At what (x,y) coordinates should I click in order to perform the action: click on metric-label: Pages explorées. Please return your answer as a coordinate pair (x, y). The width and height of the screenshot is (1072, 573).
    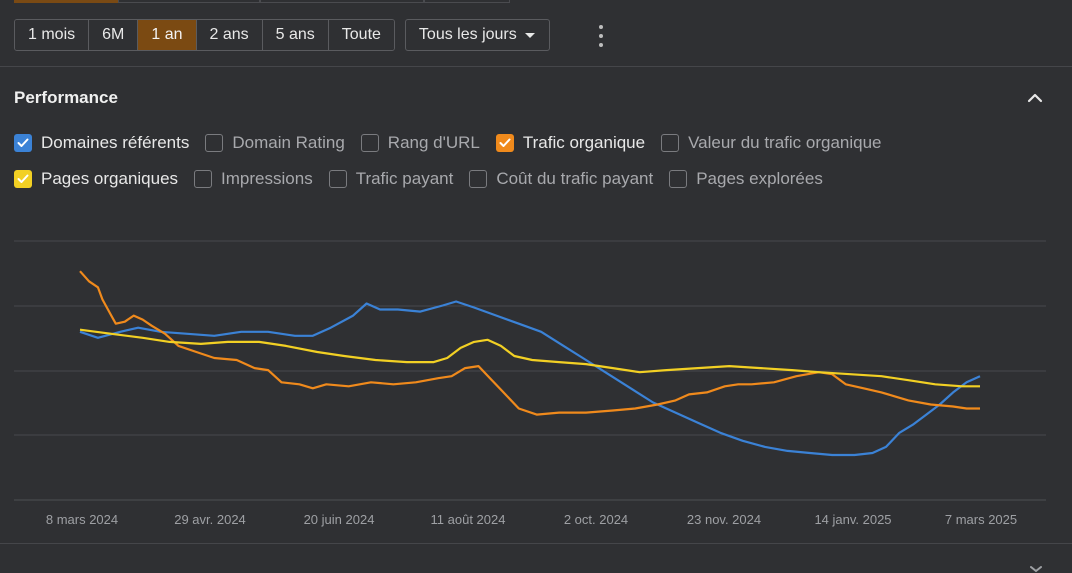
    Looking at the image, I should click on (759, 178).